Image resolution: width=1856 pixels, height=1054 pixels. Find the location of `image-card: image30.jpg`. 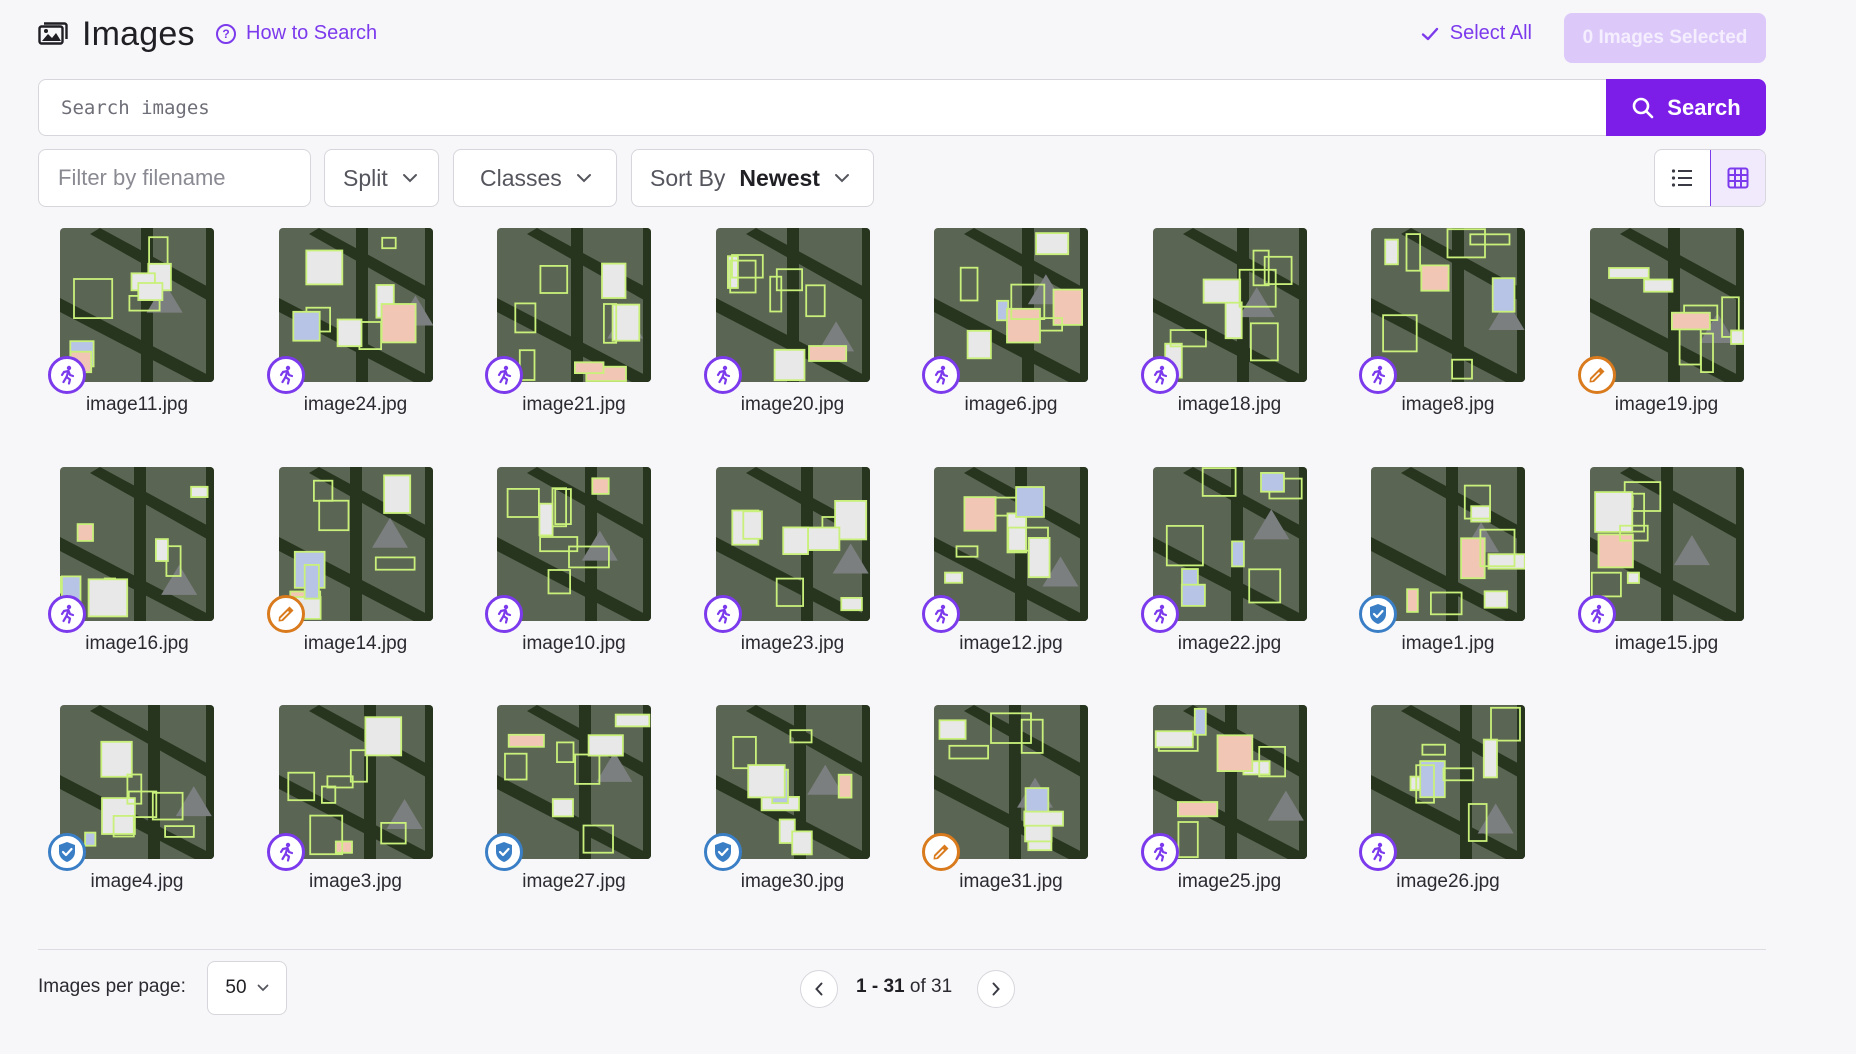

image-card: image30.jpg is located at coordinates (786, 805).